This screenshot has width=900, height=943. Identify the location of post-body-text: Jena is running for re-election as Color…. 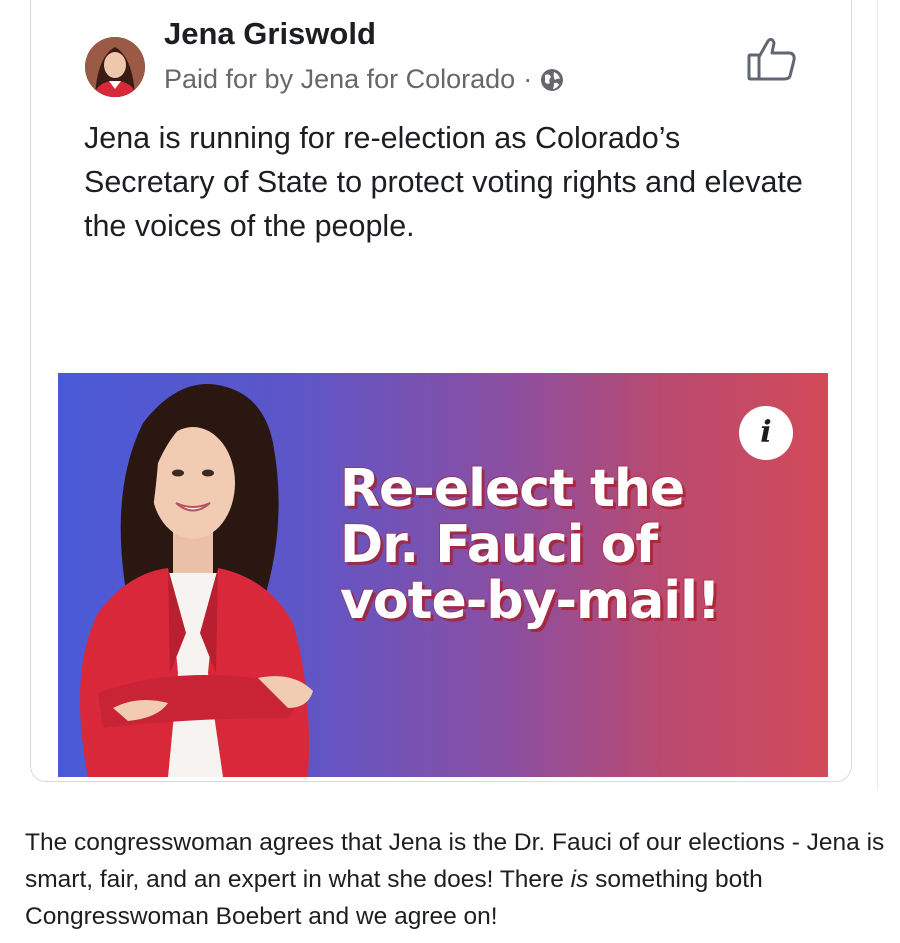
(443, 182).